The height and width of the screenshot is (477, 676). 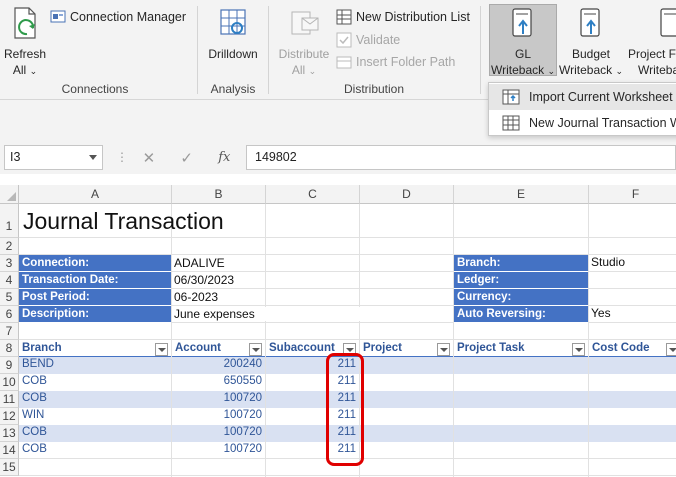 What do you see at coordinates (233, 54) in the screenshot?
I see `drilldown-label: Drilldown` at bounding box center [233, 54].